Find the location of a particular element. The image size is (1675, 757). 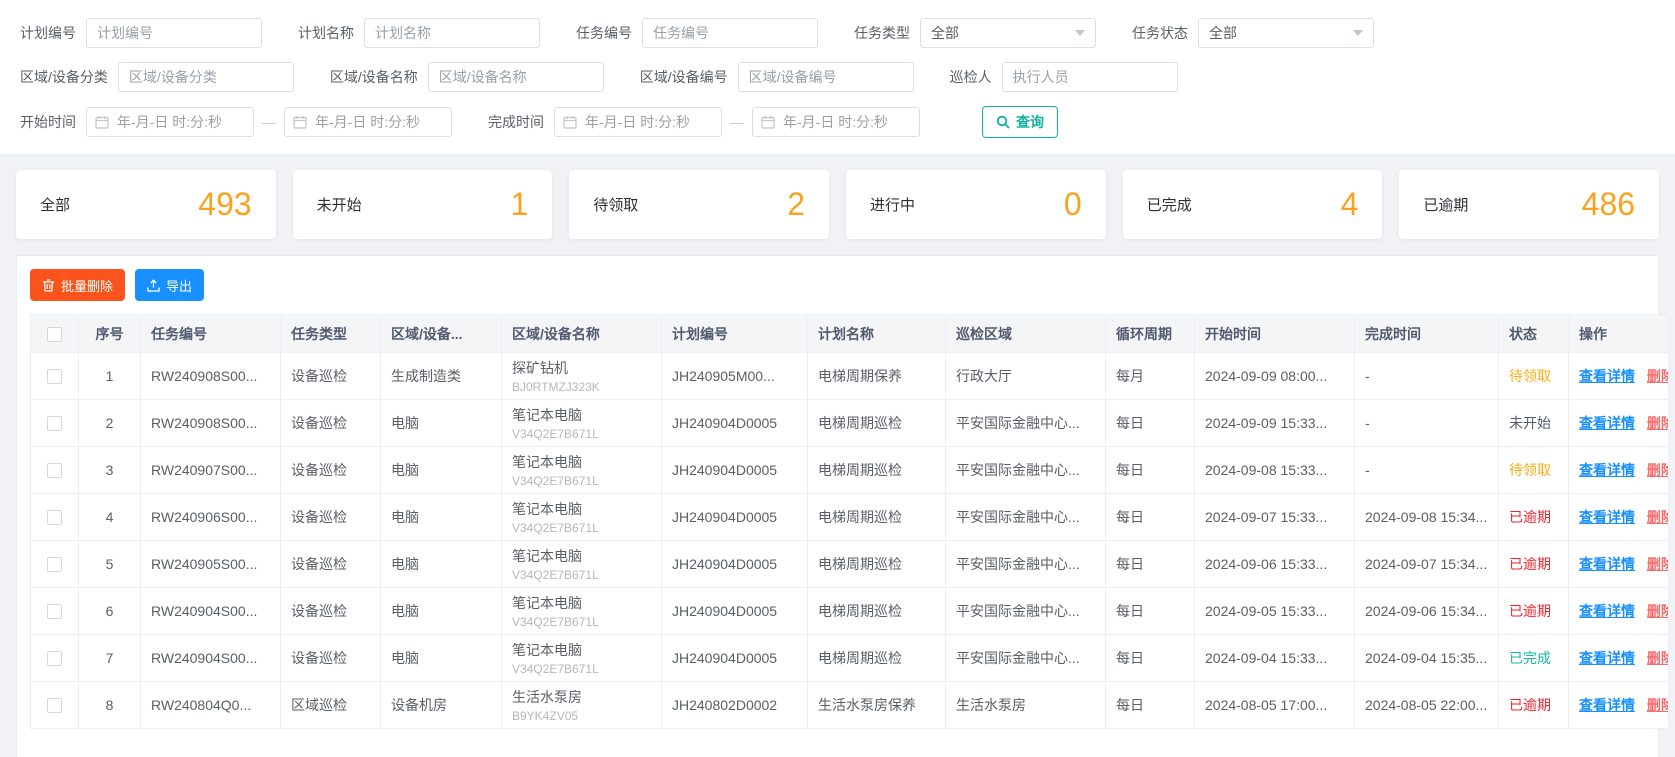

task-no-input is located at coordinates (730, 33).